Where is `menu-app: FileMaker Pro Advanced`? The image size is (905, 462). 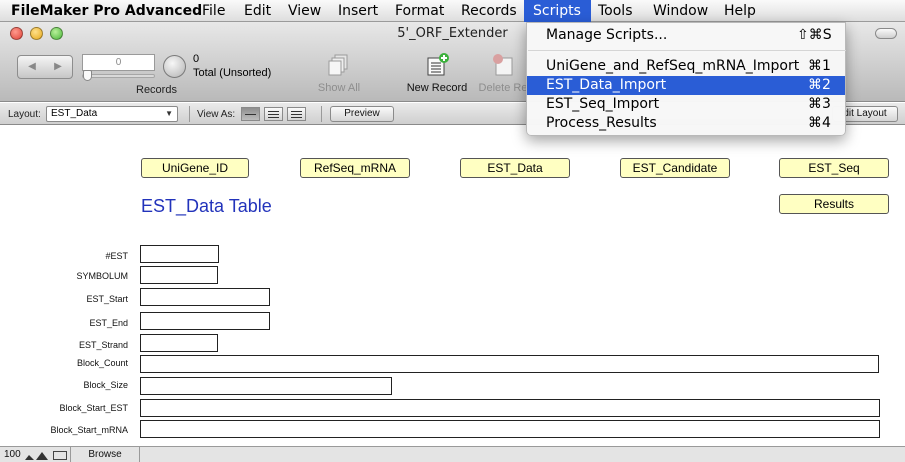
menu-app: FileMaker Pro Advanced is located at coordinates (106, 11).